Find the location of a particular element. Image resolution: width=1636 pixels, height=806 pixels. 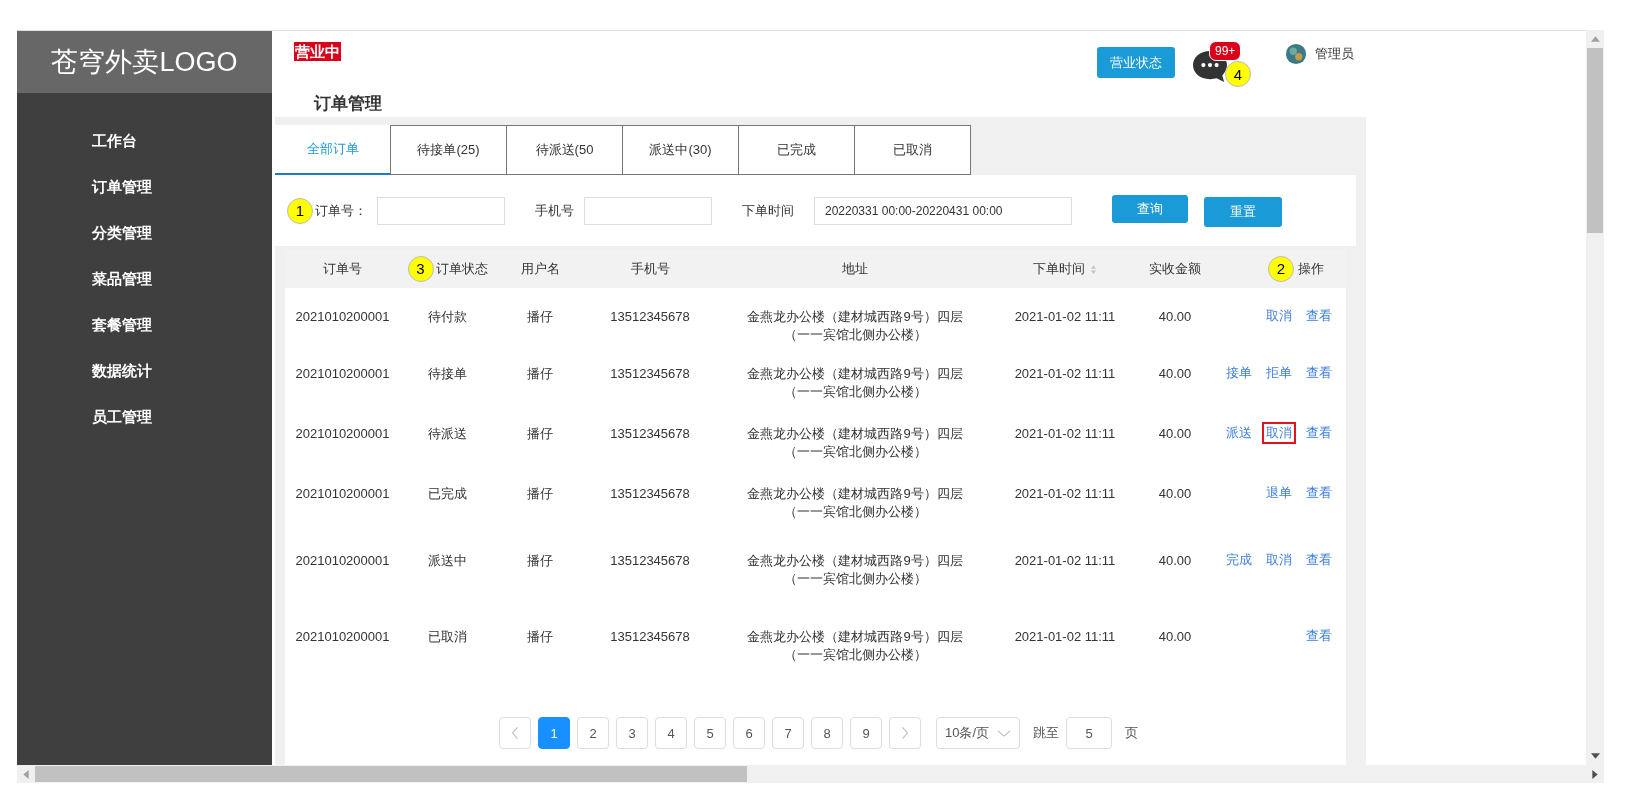

chevron-down-icon is located at coordinates (1004, 733).